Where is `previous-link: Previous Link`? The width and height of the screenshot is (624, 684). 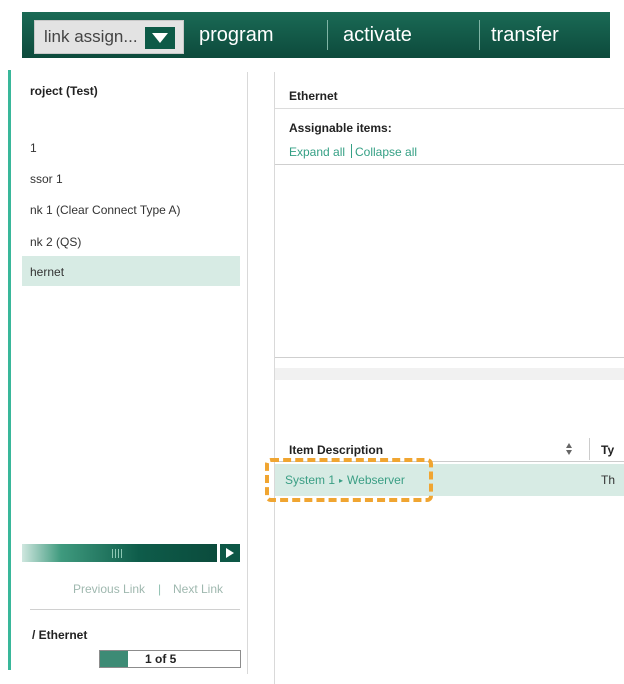 previous-link: Previous Link is located at coordinates (109, 589).